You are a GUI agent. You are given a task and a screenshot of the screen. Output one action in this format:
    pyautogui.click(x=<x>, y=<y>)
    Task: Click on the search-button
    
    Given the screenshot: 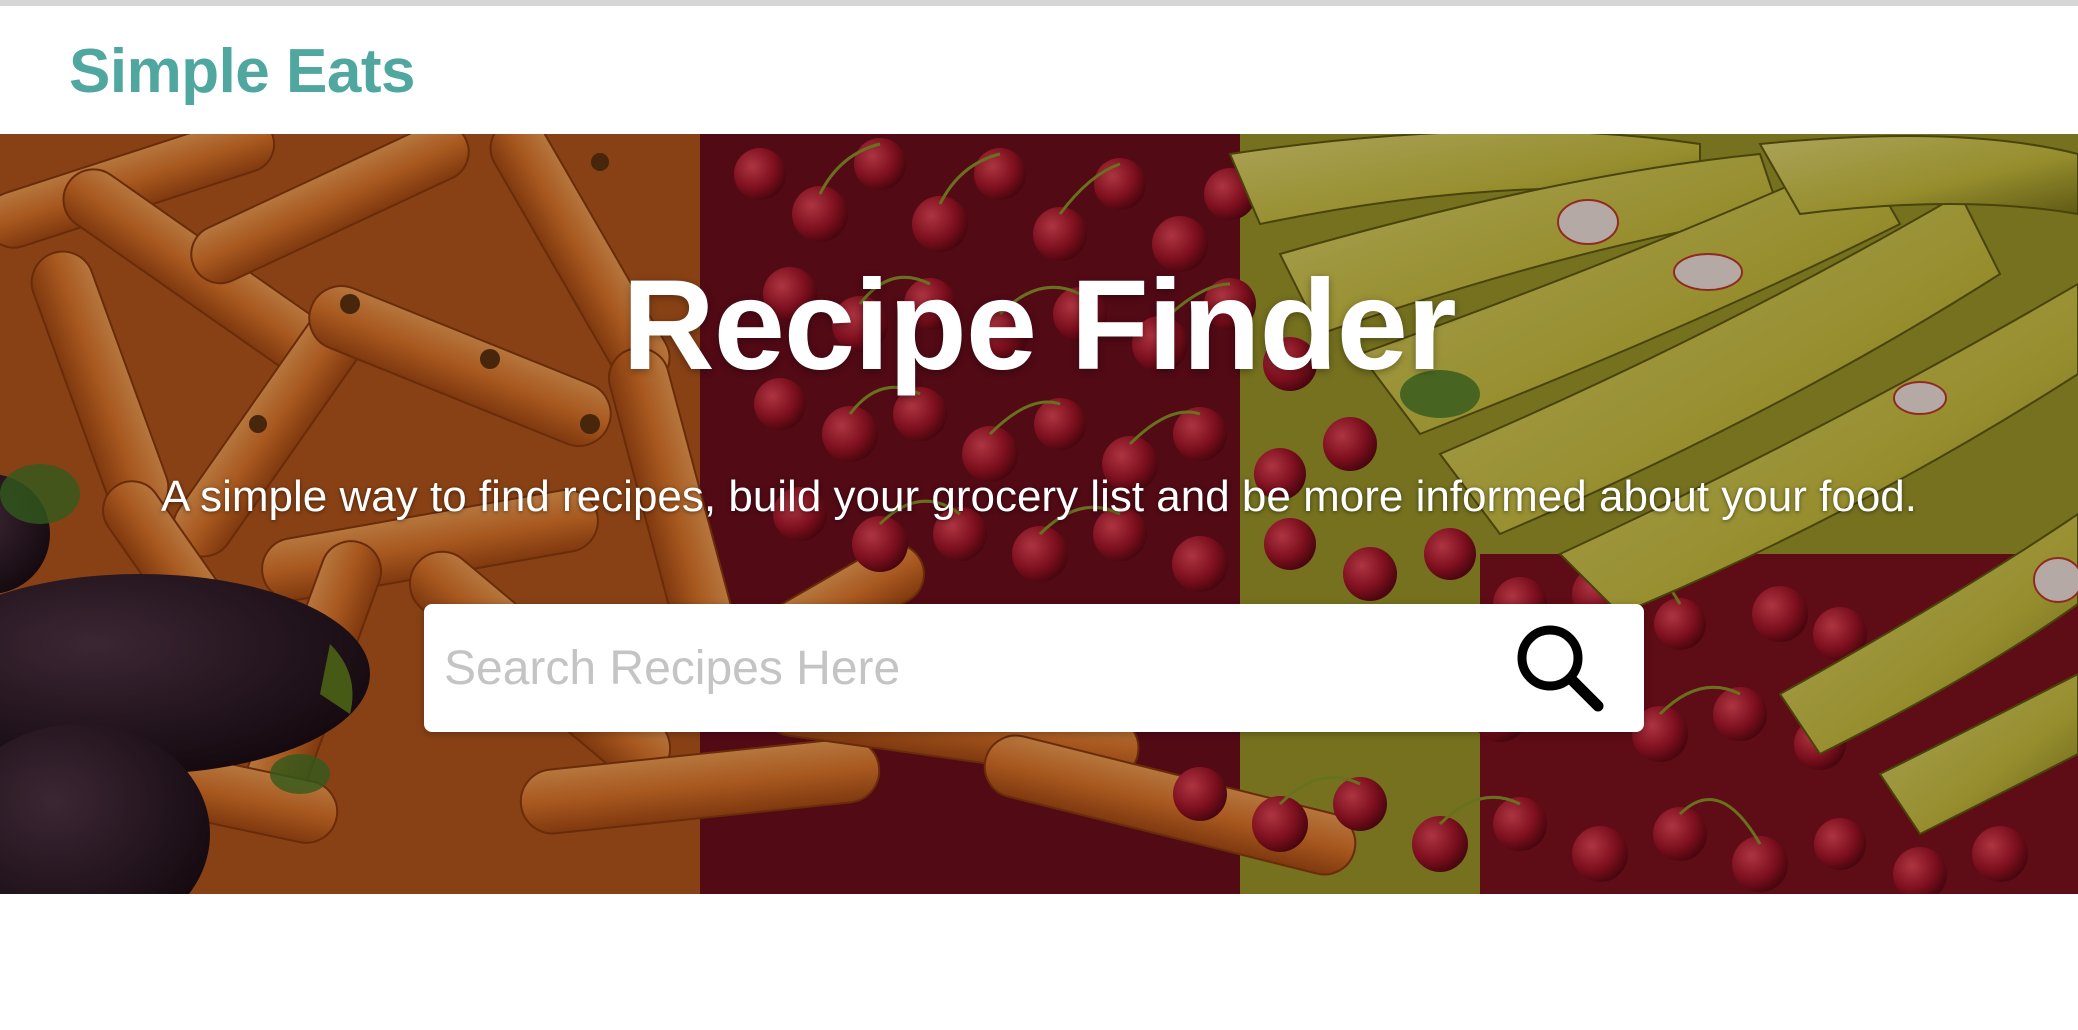 What is the action you would take?
    pyautogui.click(x=1560, y=668)
    